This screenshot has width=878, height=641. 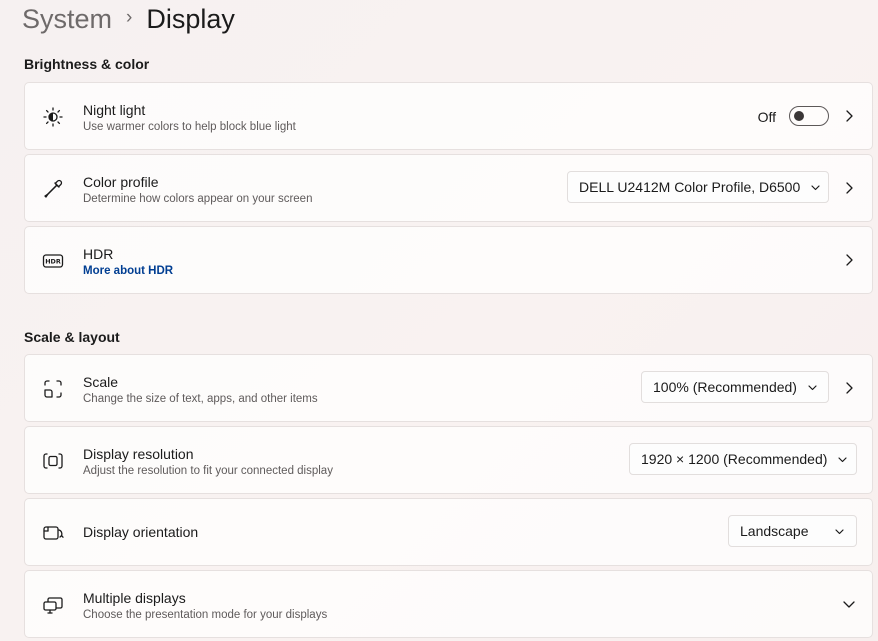 I want to click on breadcrumb-system-link: System, so click(x=67, y=19).